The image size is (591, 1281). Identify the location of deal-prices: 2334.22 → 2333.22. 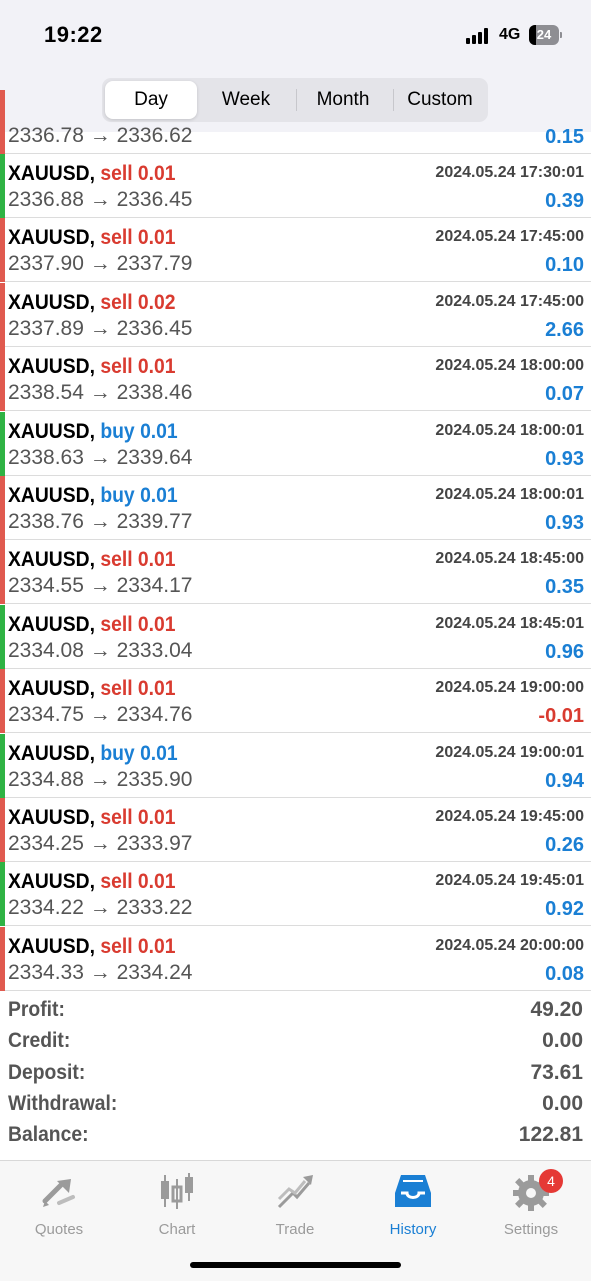
(100, 908).